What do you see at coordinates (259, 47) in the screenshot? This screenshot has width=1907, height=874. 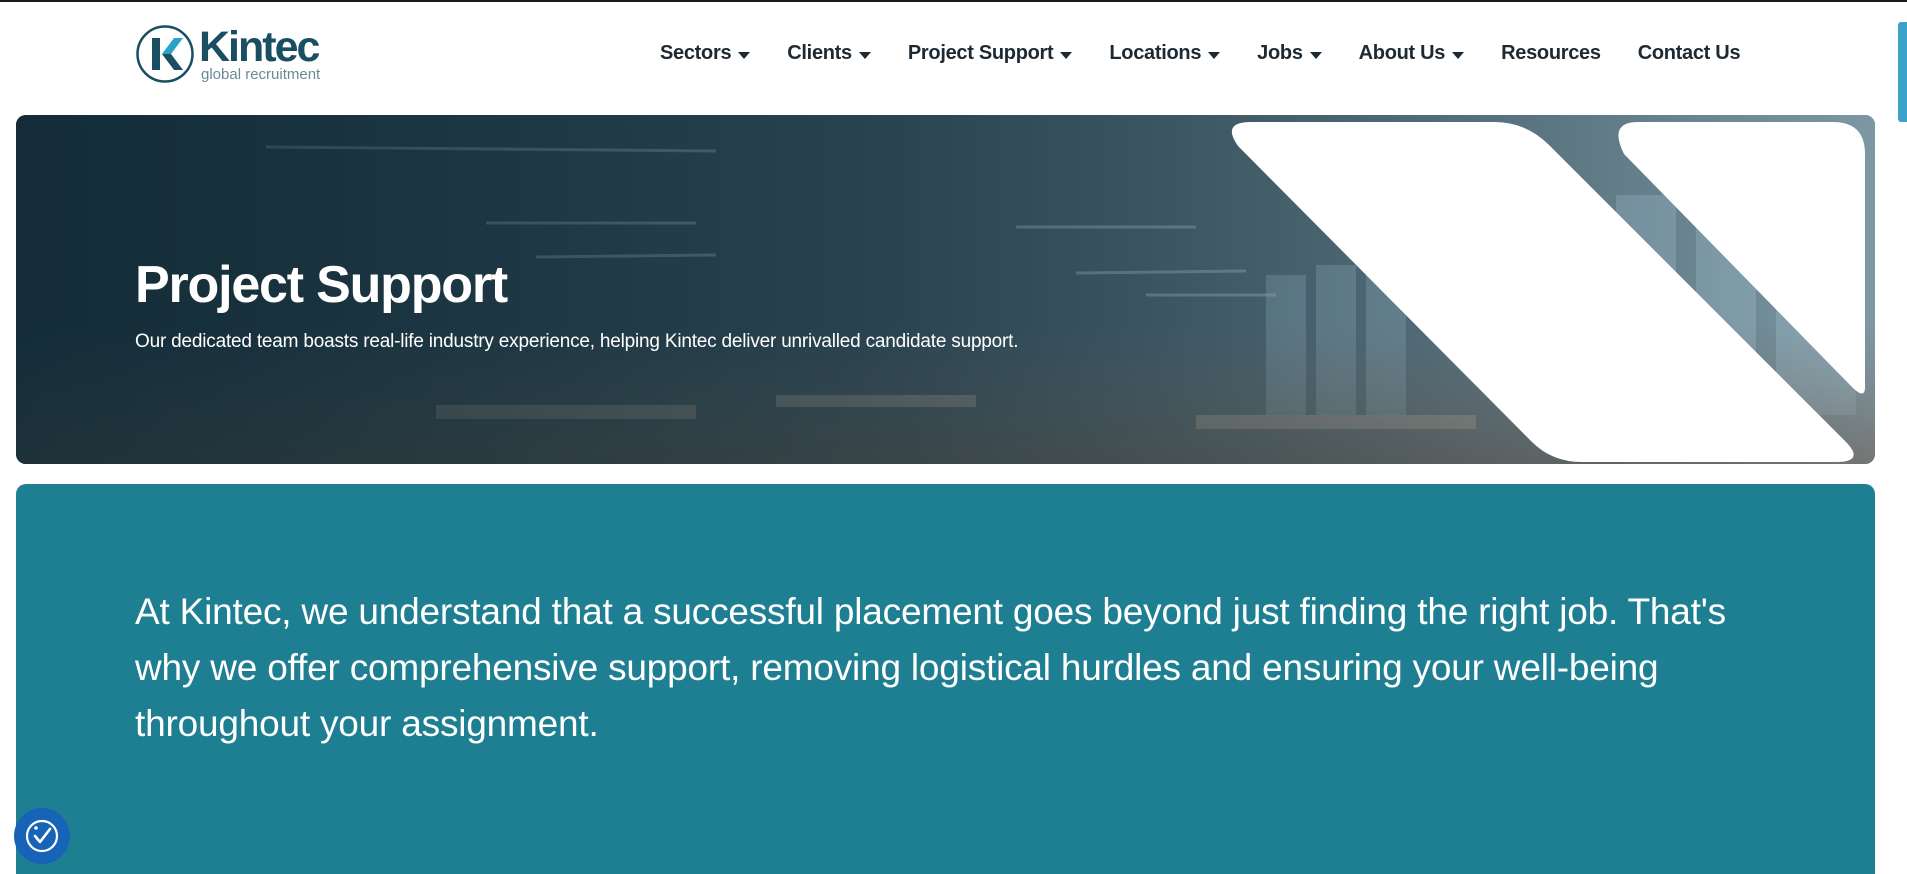 I see `logo-wordmark: Kintec` at bounding box center [259, 47].